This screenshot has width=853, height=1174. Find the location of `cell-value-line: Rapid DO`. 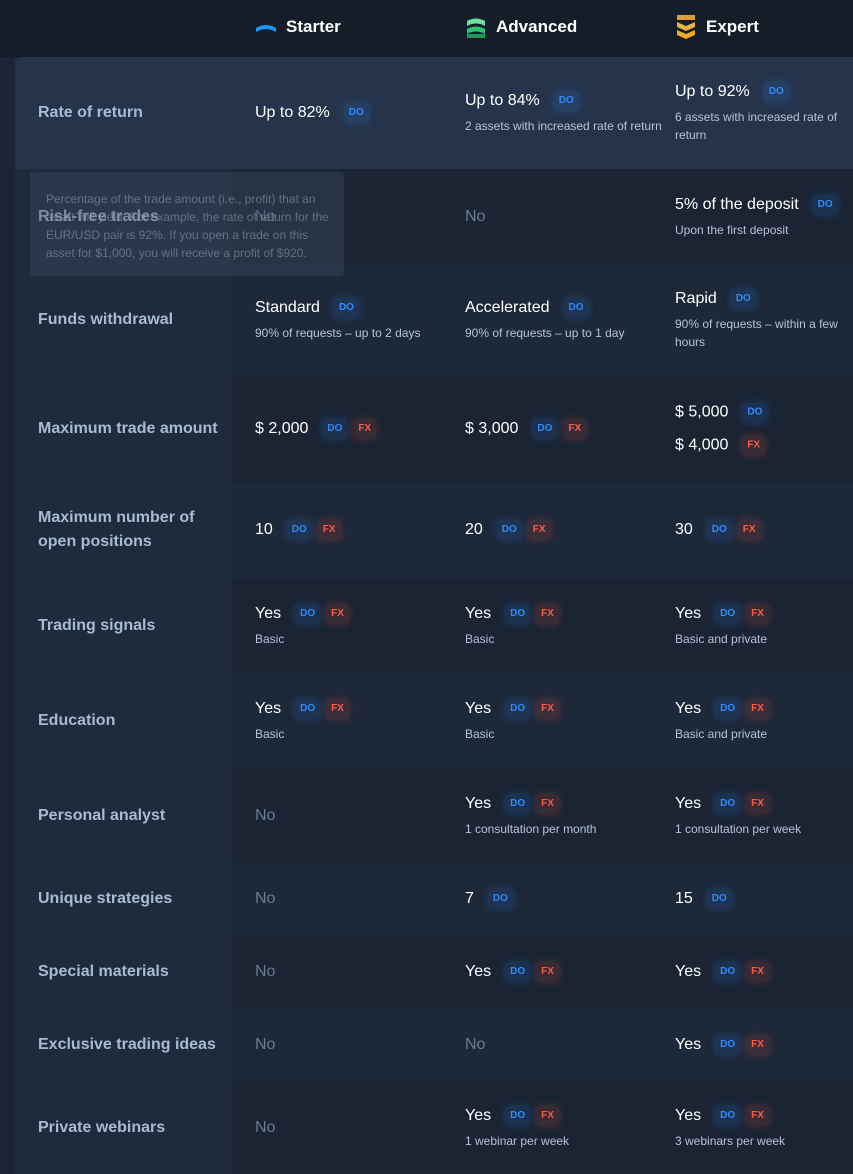

cell-value-line: Rapid DO is located at coordinates (762, 299).